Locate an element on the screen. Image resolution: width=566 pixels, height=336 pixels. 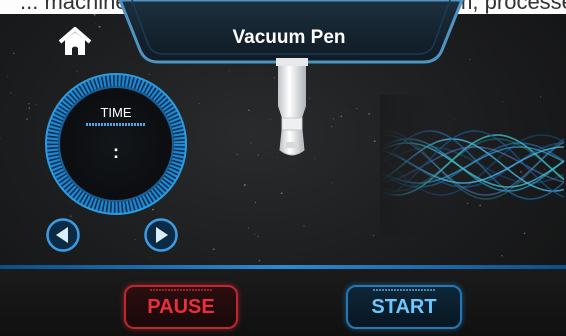
pause-button-label: PAUSE is located at coordinates (181, 306).